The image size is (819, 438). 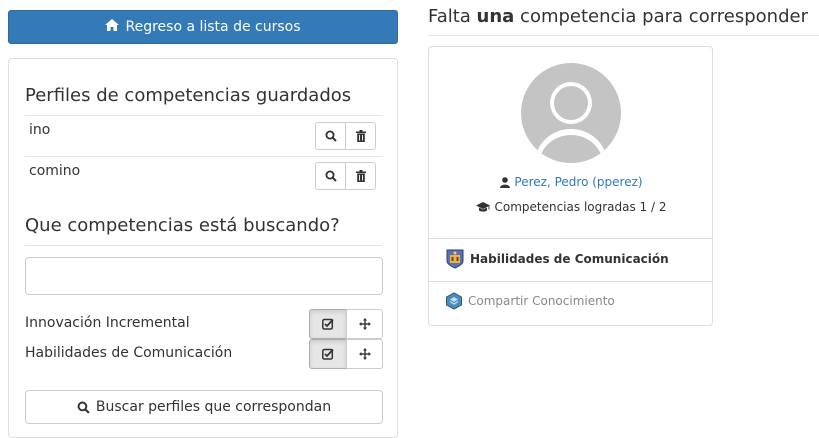 I want to click on competency-search-input, so click(x=204, y=276).